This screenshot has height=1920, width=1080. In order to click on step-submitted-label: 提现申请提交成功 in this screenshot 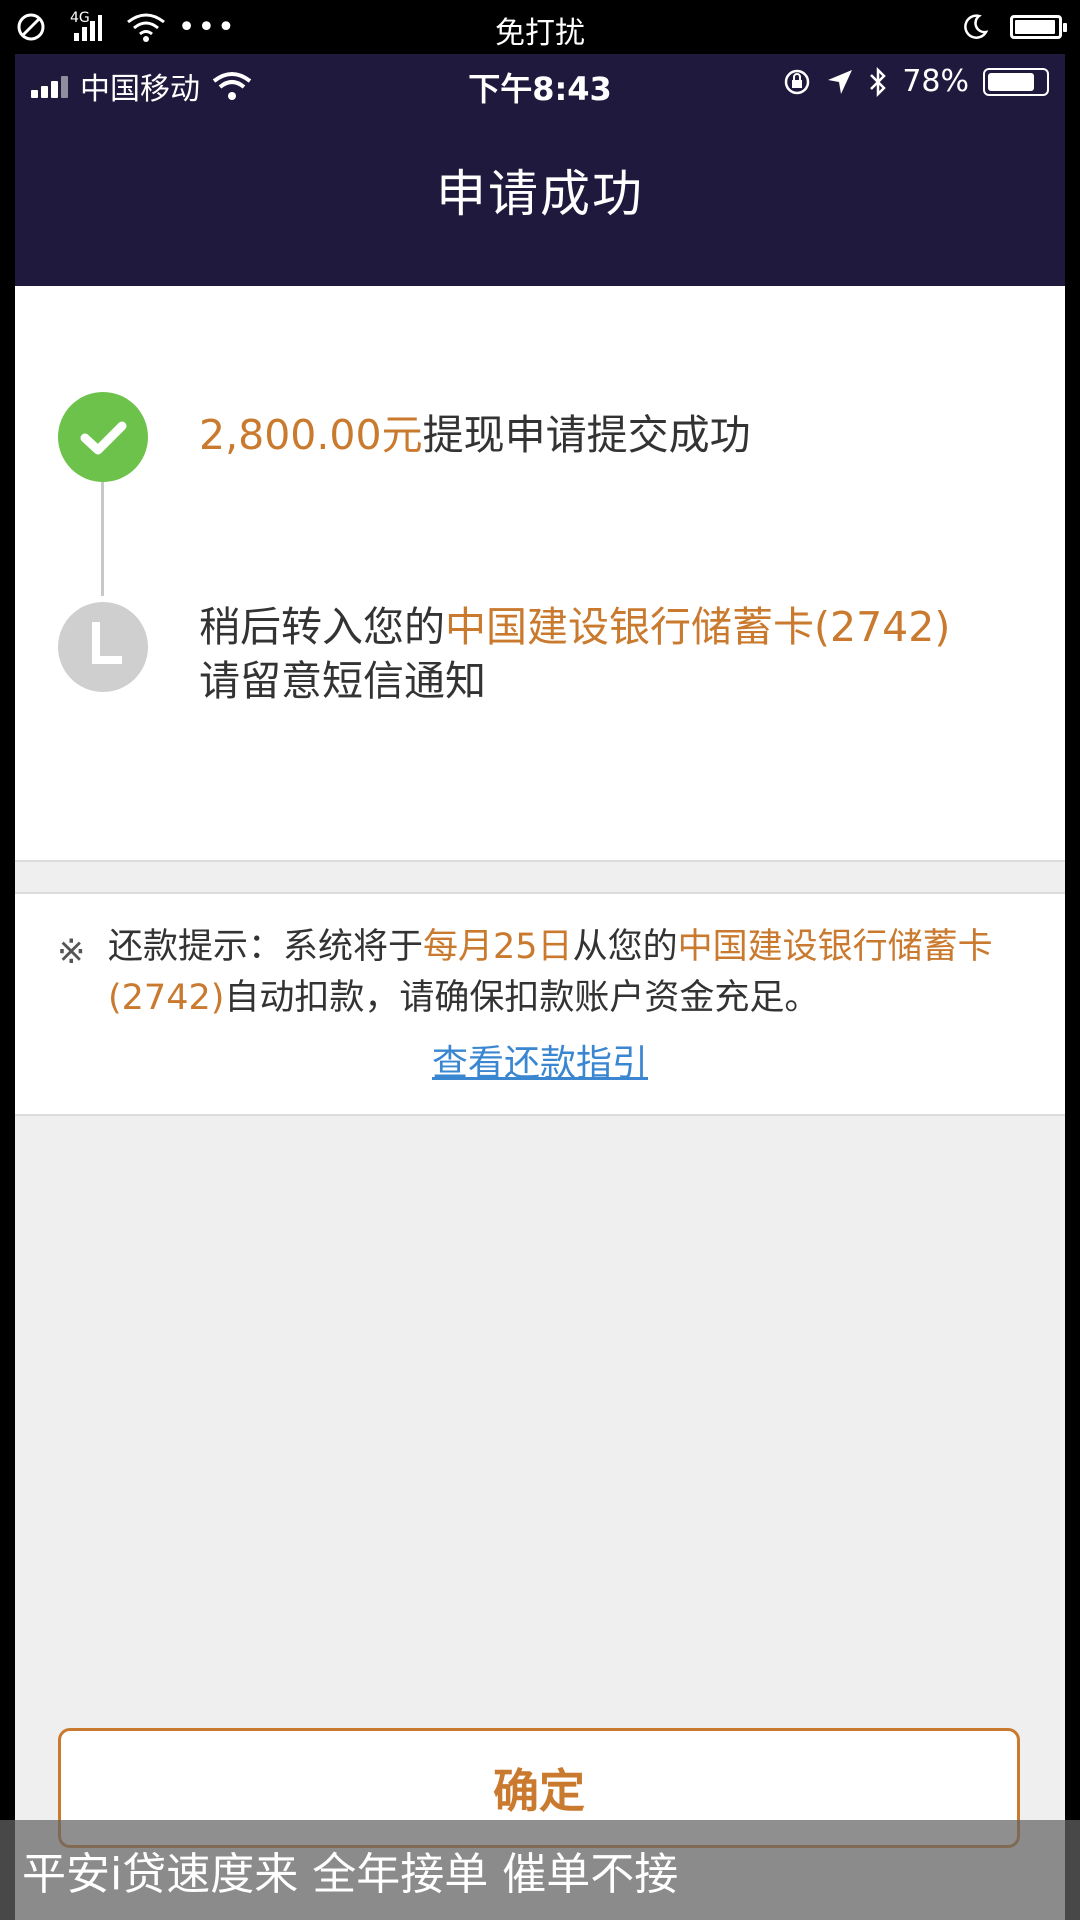, I will do `click(586, 435)`.